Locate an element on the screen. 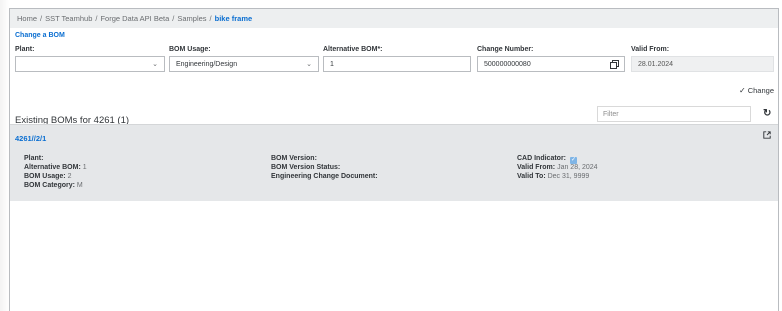 This screenshot has width=782, height=311. attr-ecd: Engineering Change Document: is located at coordinates (324, 177).